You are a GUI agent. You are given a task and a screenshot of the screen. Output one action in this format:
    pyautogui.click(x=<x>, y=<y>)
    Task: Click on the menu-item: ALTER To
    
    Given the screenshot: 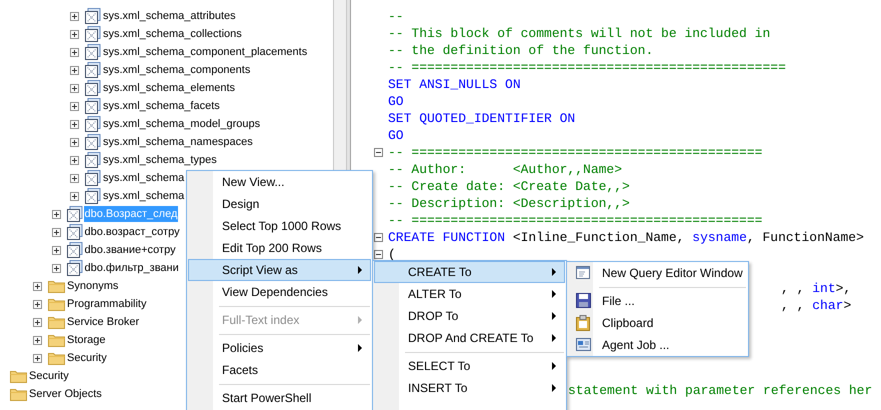 What is the action you would take?
    pyautogui.click(x=469, y=294)
    